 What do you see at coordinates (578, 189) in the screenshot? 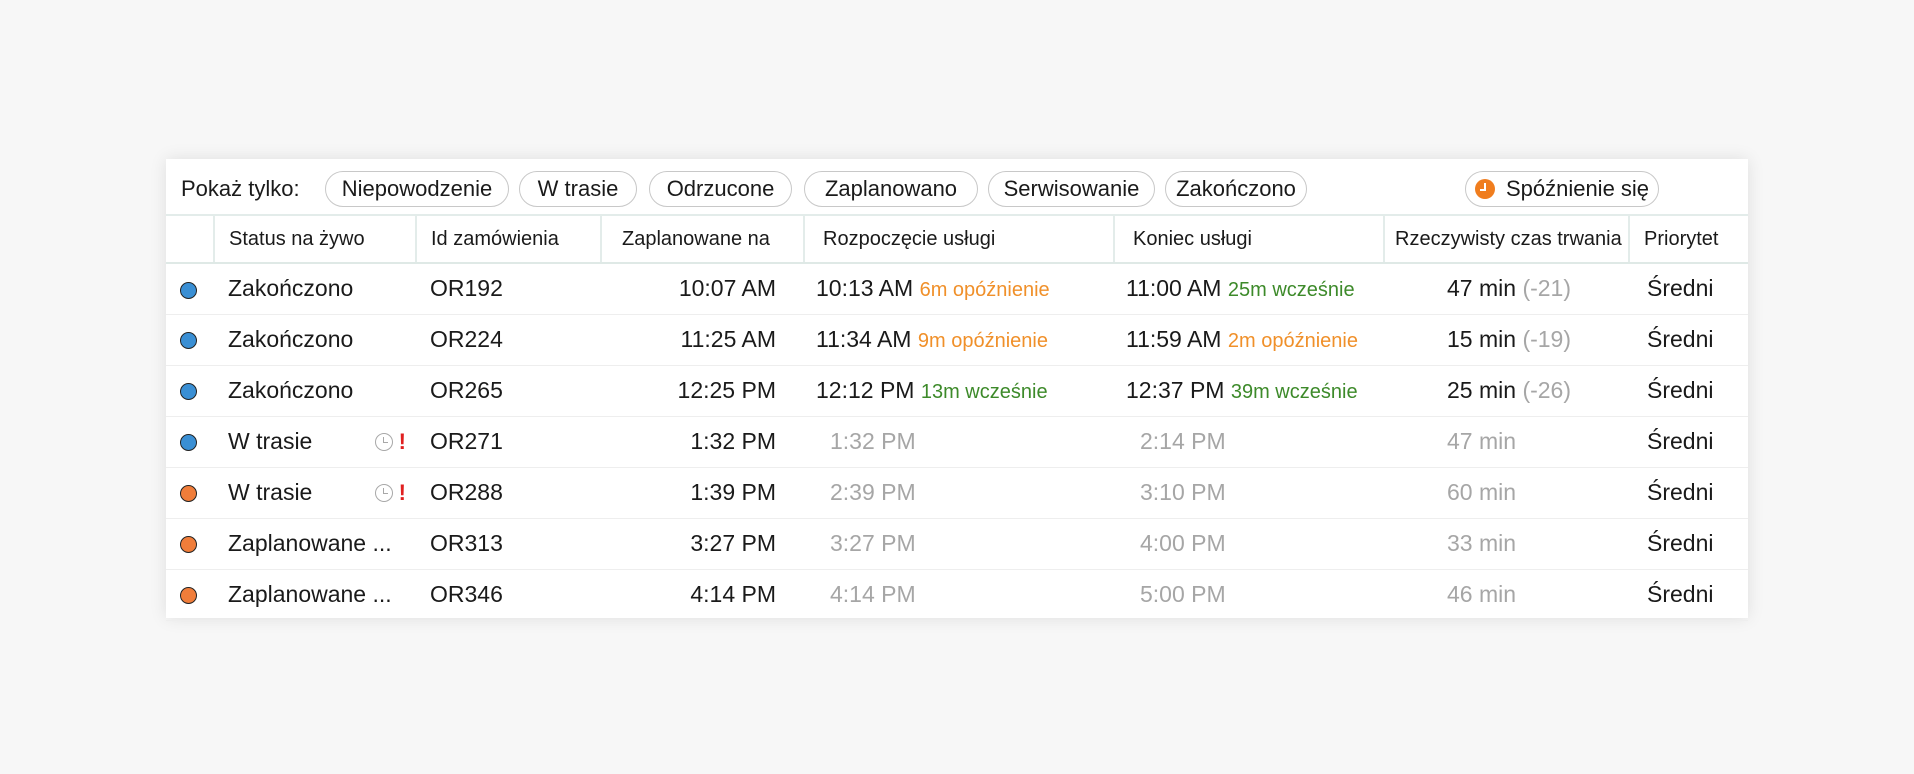
I see `filter-pill-en-route: W trasie` at bounding box center [578, 189].